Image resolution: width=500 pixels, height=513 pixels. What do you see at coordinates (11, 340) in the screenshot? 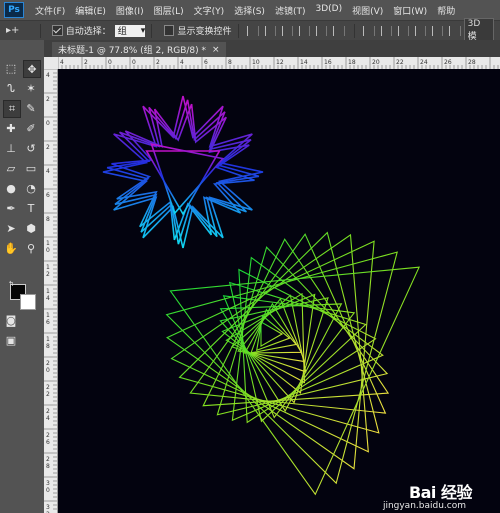
I see `screen-mode-icon: ▣` at bounding box center [11, 340].